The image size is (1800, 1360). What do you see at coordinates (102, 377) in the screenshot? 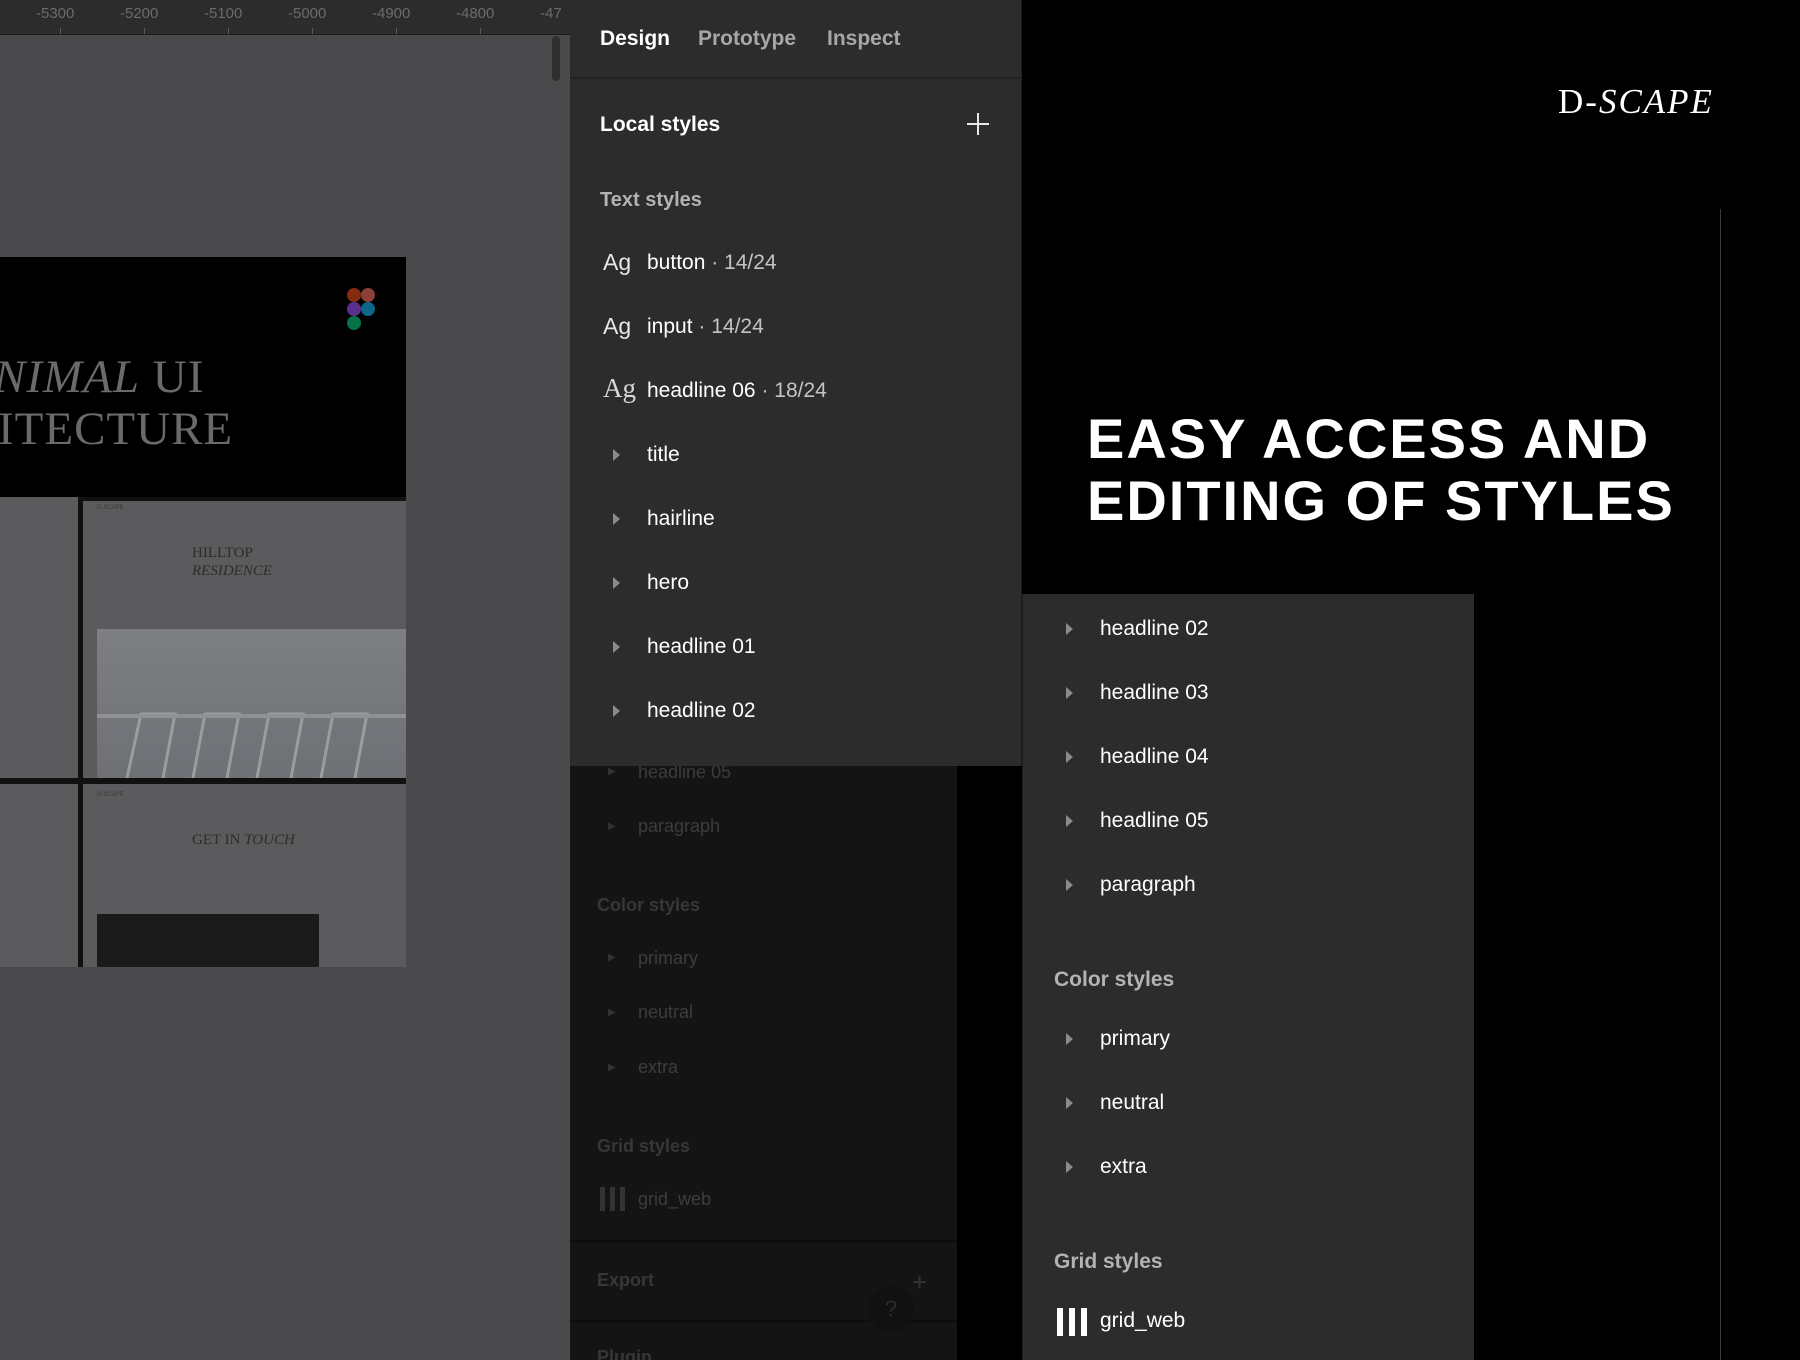
I see `hero-text-line-1: NIMAL UI` at bounding box center [102, 377].